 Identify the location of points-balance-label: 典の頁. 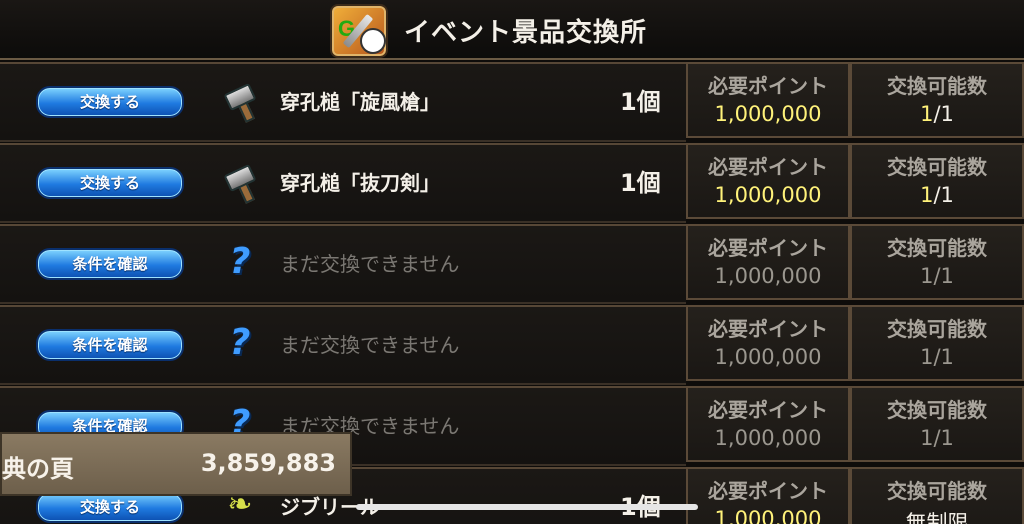
(38, 469).